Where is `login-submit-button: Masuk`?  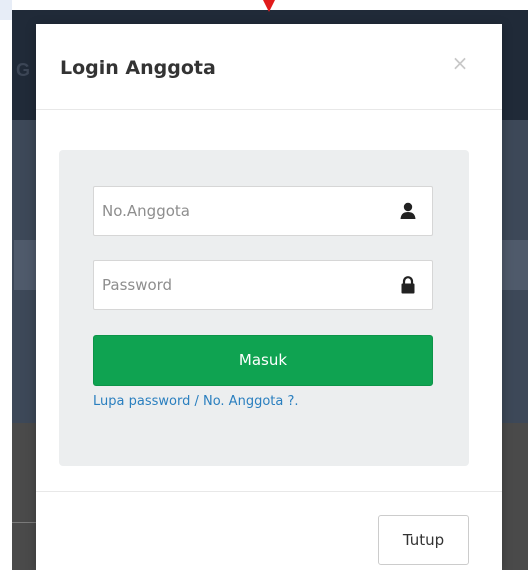 login-submit-button: Masuk is located at coordinates (263, 360).